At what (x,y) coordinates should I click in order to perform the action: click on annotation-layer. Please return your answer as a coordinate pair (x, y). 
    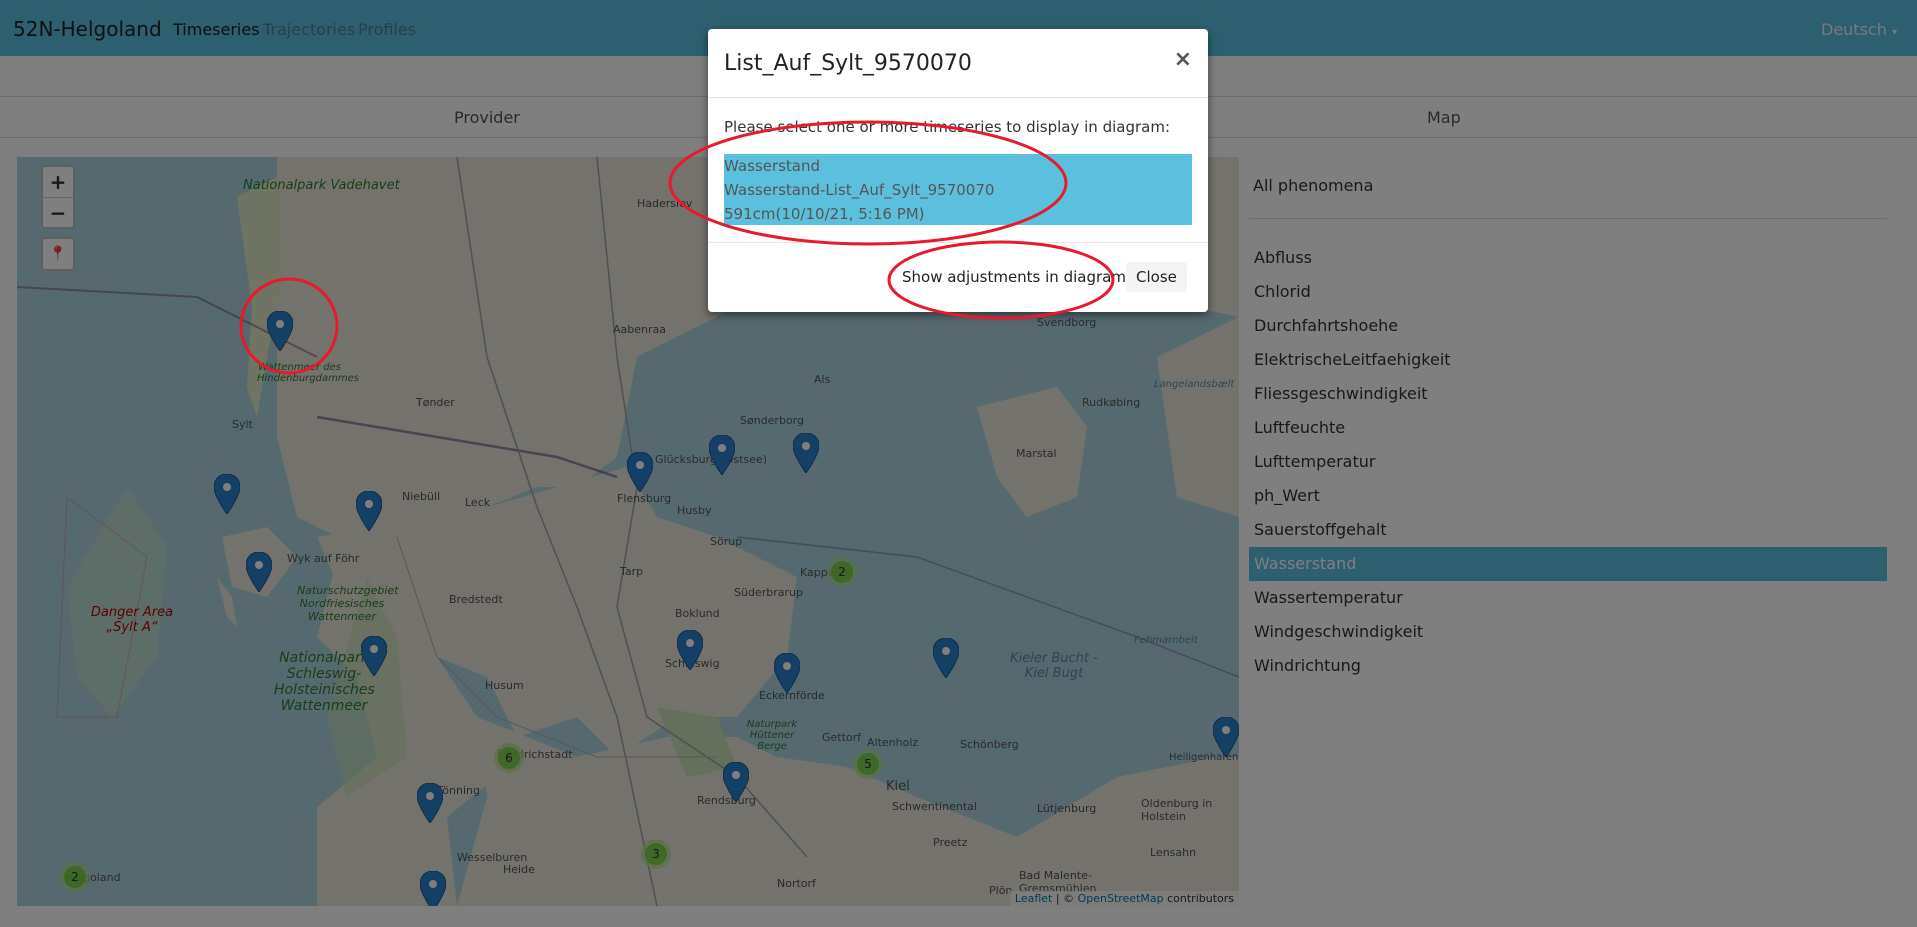
    Looking at the image, I should click on (677, 247).